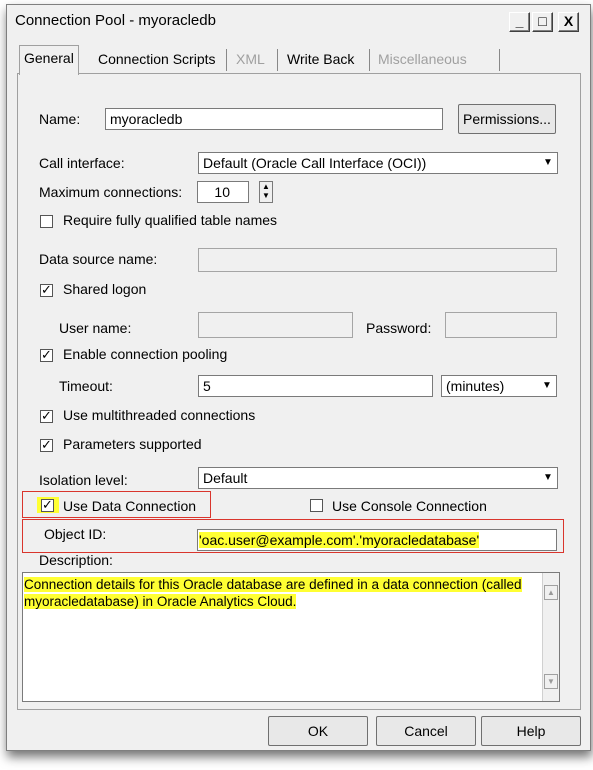 The height and width of the screenshot is (770, 593). What do you see at coordinates (315, 163) in the screenshot?
I see `call-interface-value: Default (Oracle Call Interface (OCI))` at bounding box center [315, 163].